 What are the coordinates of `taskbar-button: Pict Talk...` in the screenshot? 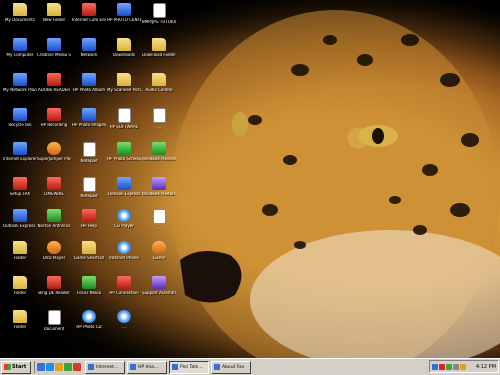 It's located at (189, 367).